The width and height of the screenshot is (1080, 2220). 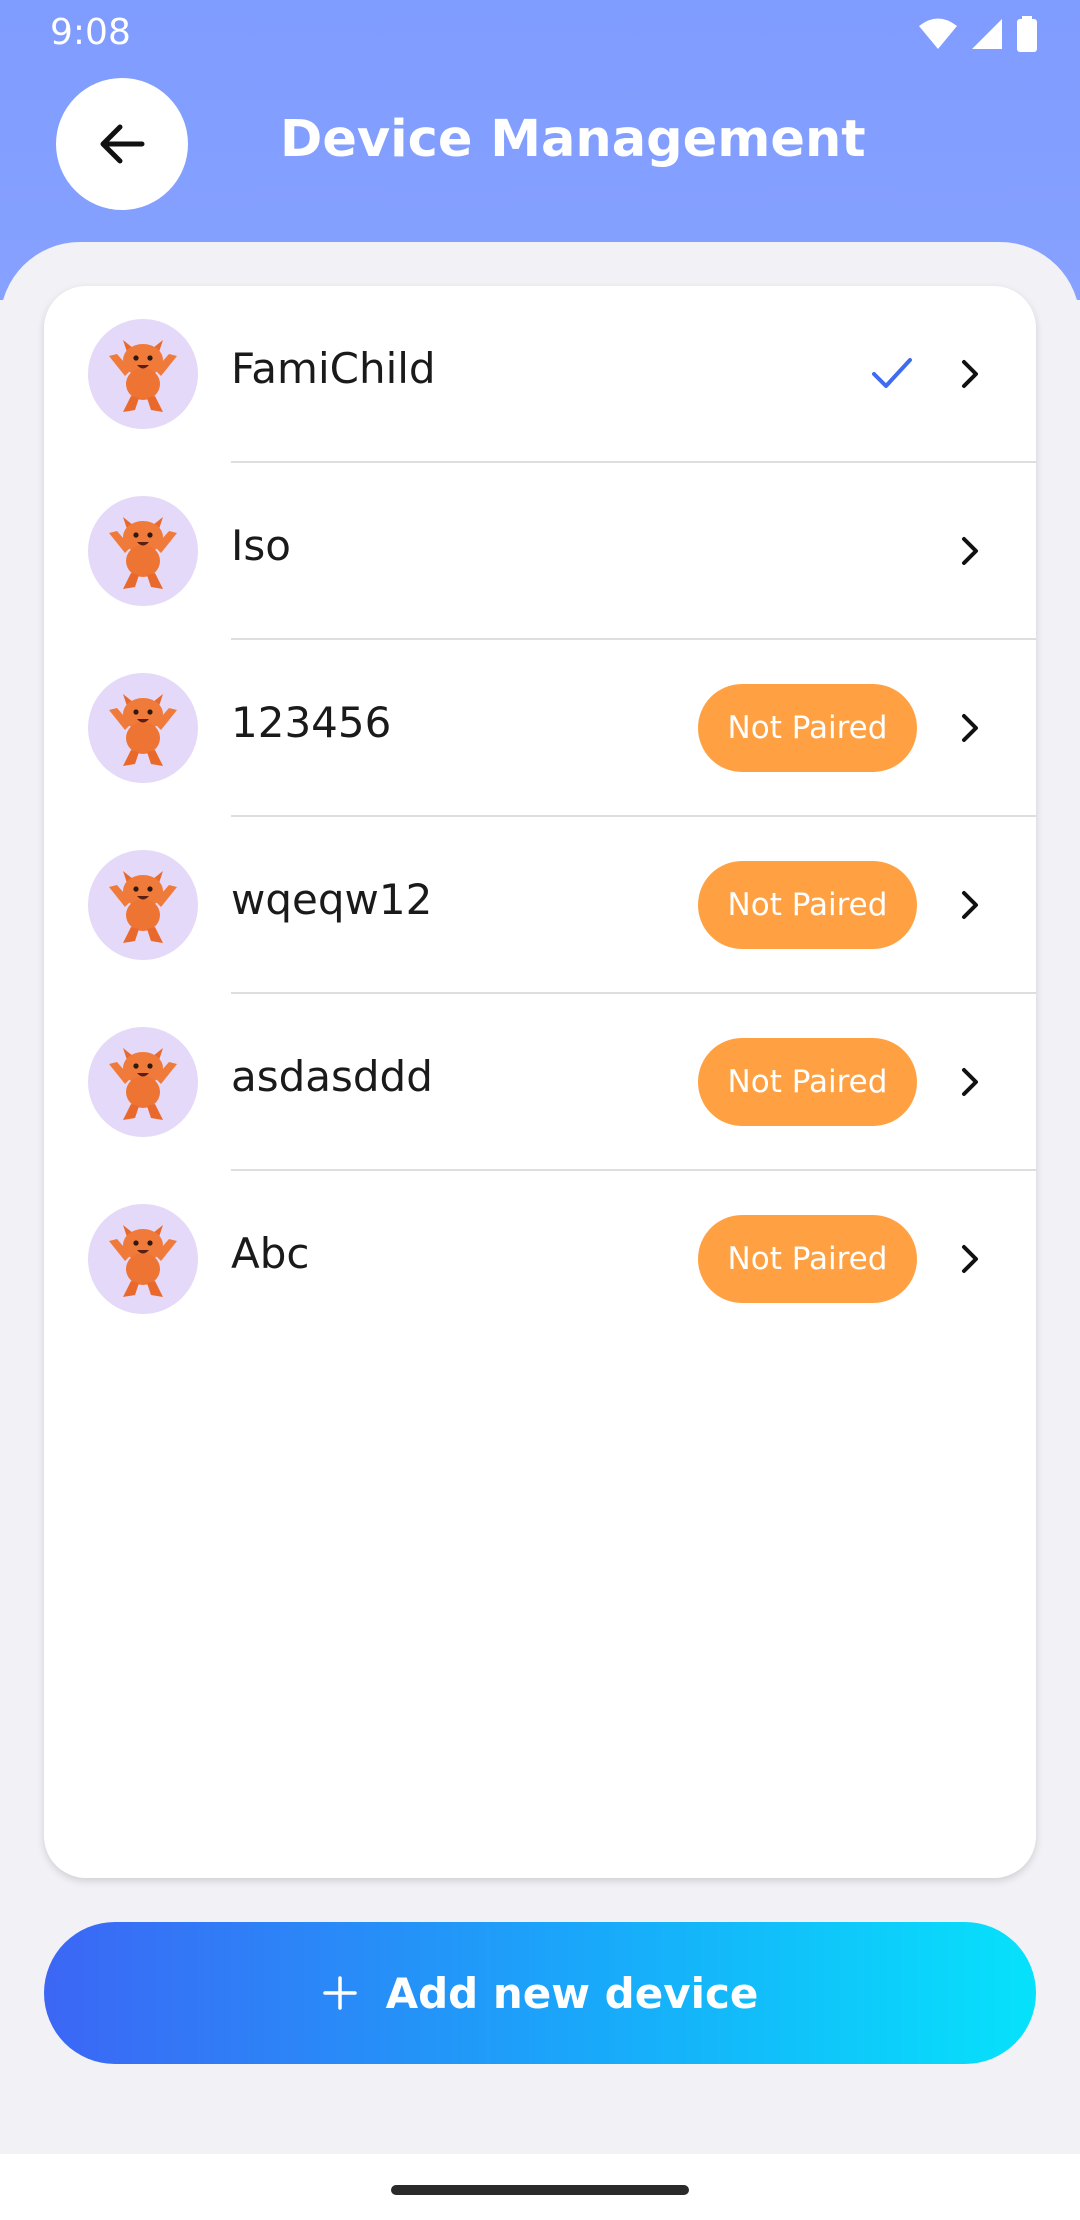 I want to click on wifi-icon, so click(x=938, y=33).